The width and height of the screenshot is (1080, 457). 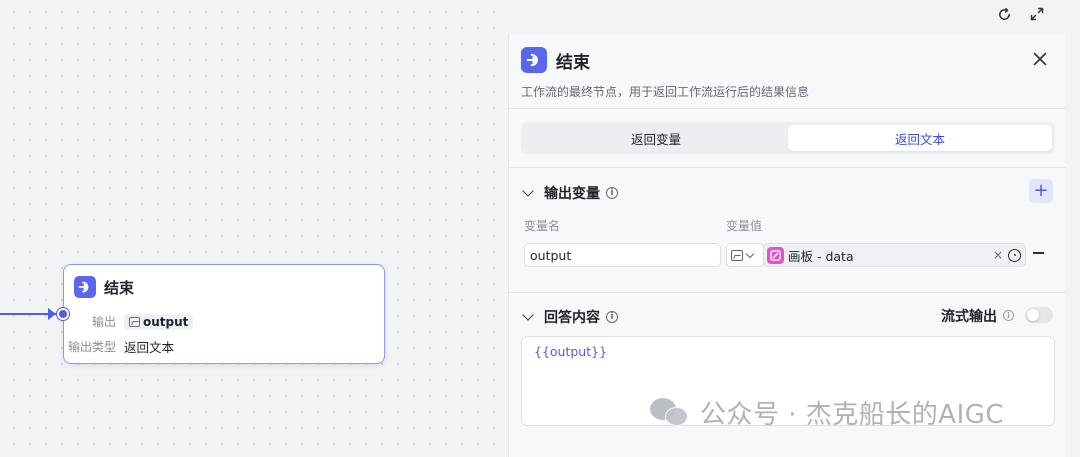 I want to click on output-chip: output, so click(x=159, y=321).